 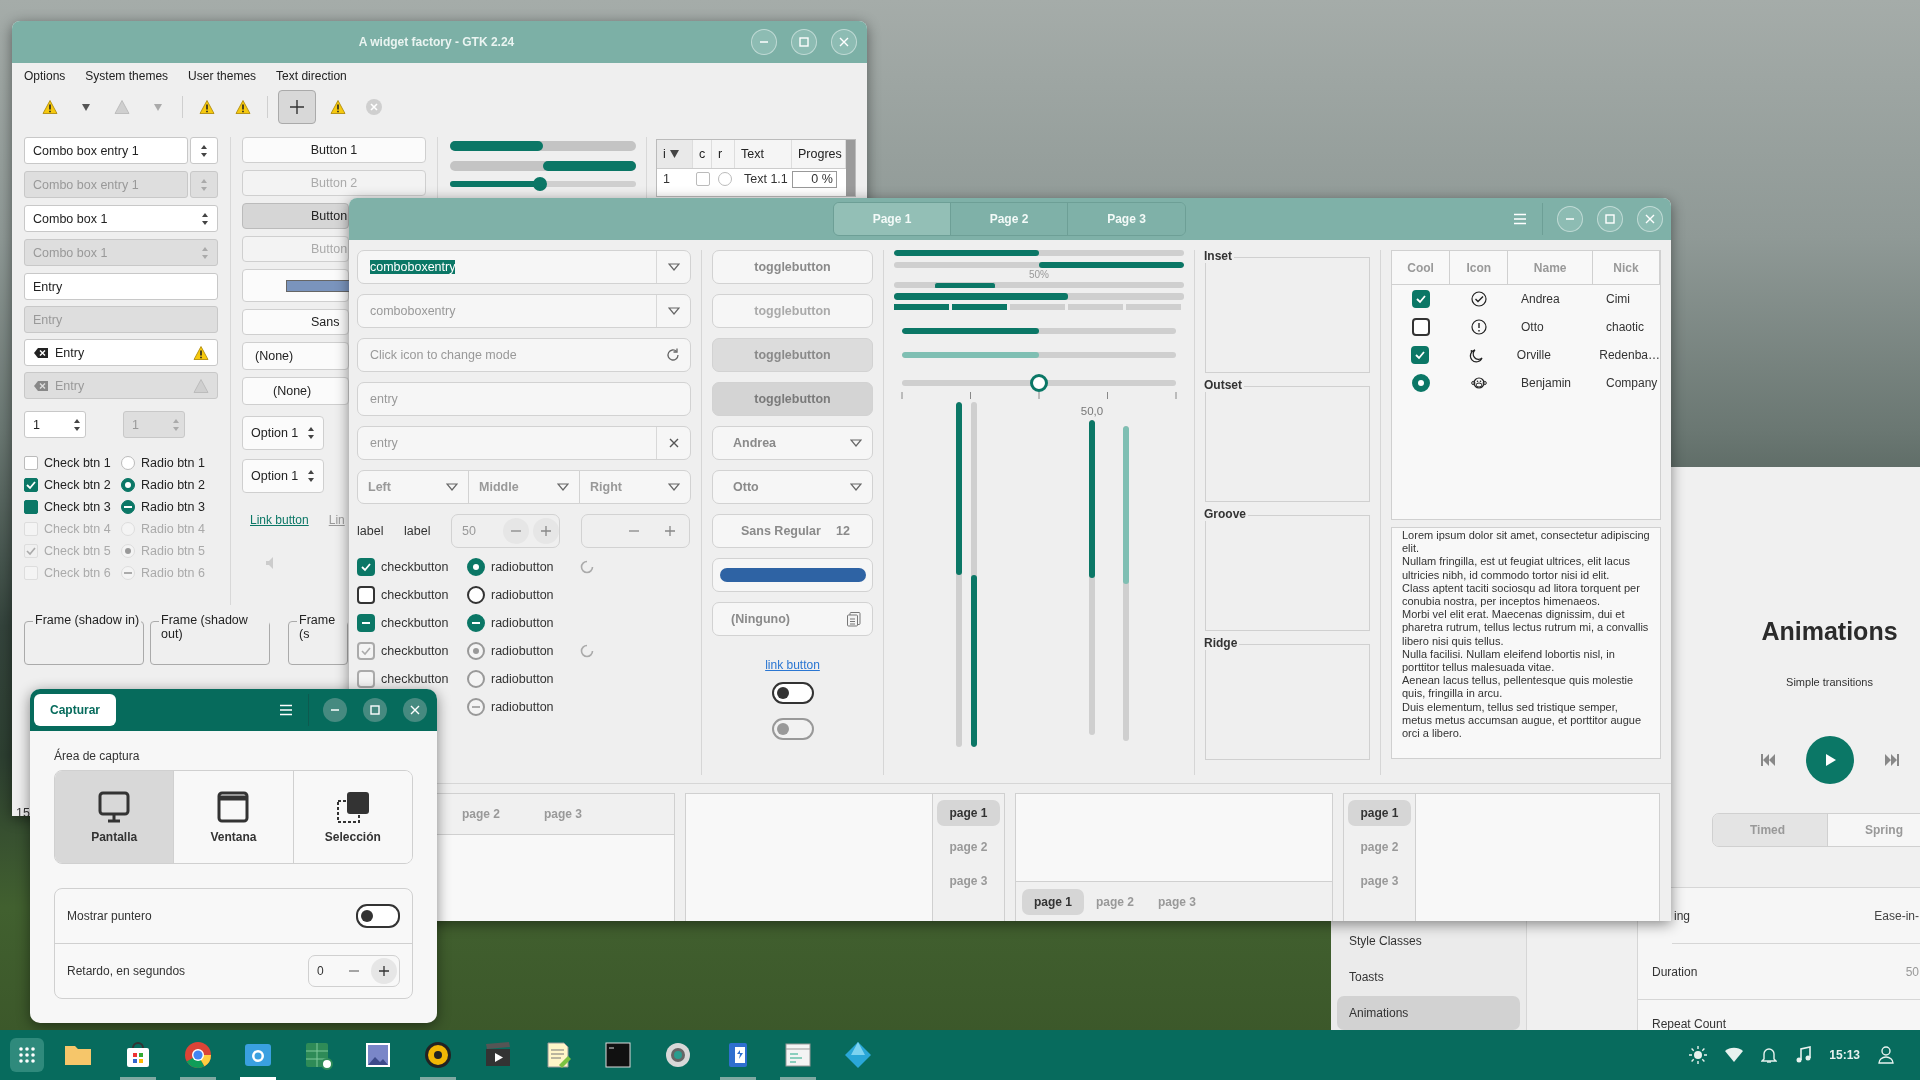 I want to click on column-header: Text, so click(x=763, y=154).